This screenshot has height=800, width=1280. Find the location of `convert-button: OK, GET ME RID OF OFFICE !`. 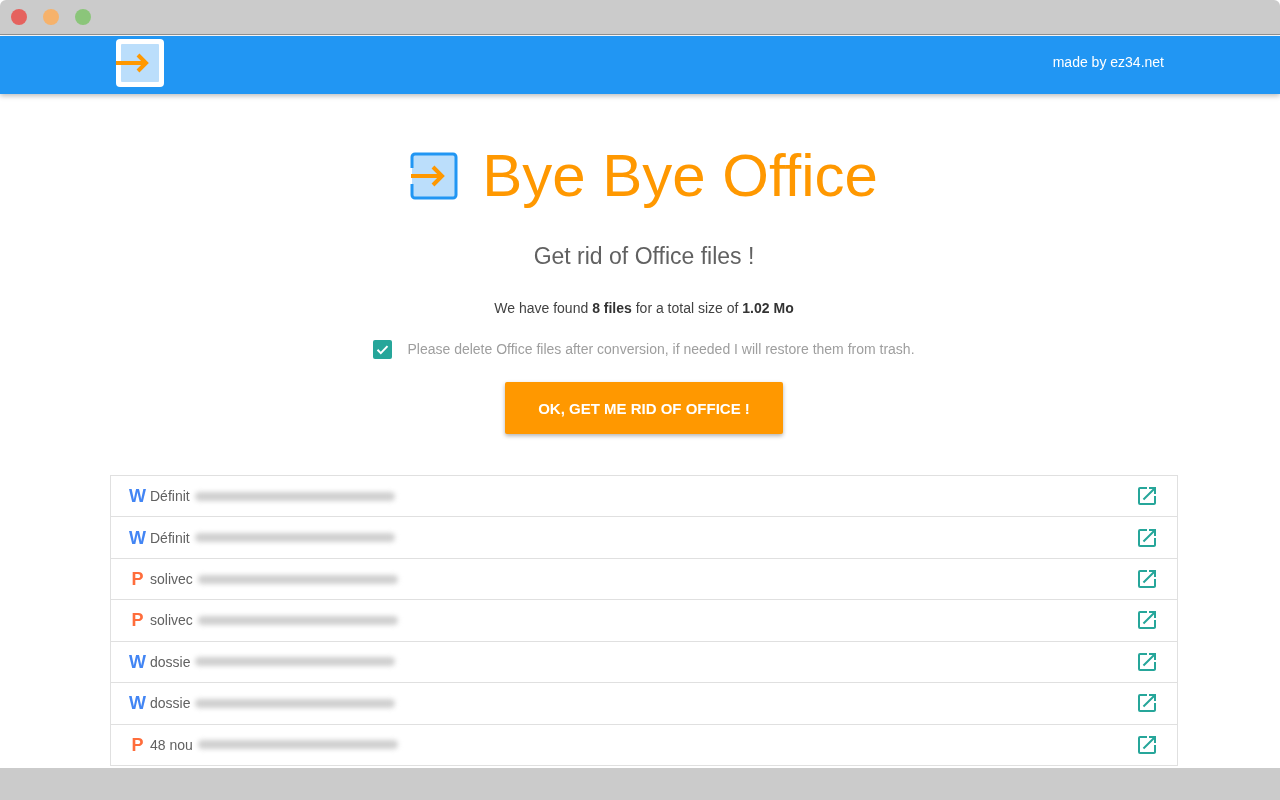

convert-button: OK, GET ME RID OF OFFICE ! is located at coordinates (644, 408).